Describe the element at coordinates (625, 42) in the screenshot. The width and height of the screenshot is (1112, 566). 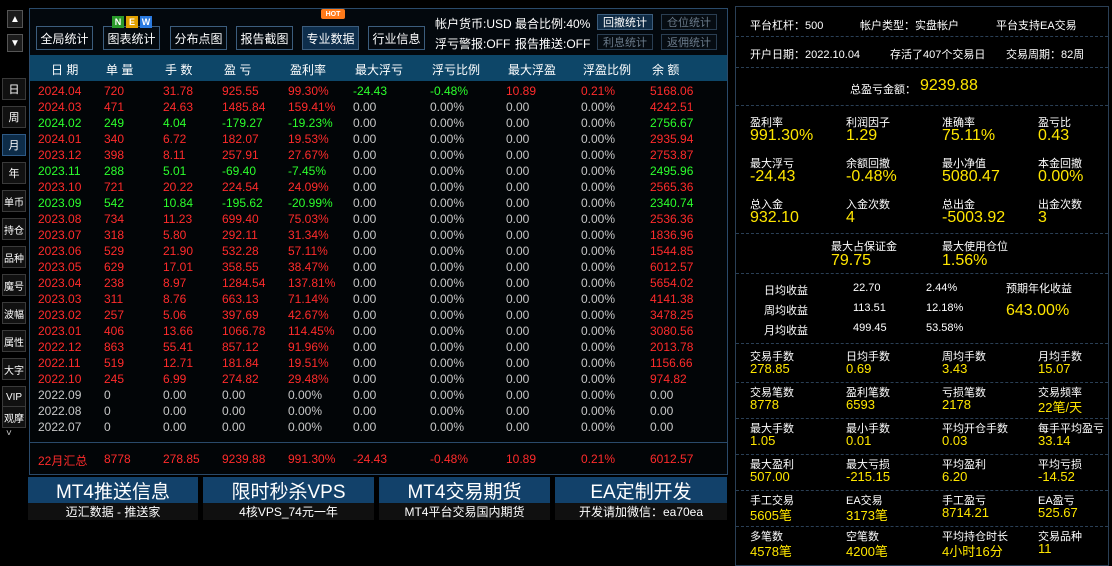
I see `interest-stats-button: 利息统计` at that location.